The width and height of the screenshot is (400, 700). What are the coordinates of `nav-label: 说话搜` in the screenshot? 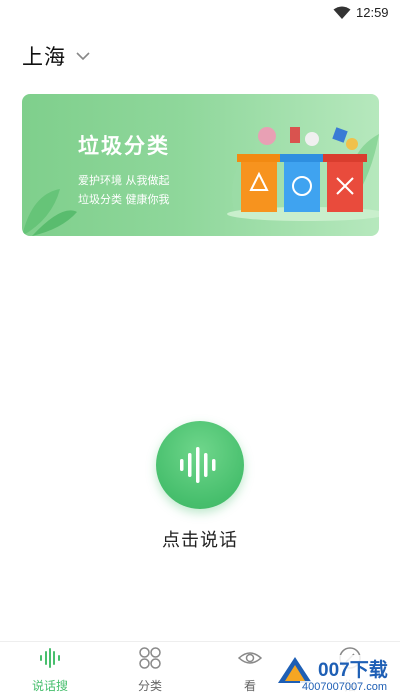 It's located at (49, 686).